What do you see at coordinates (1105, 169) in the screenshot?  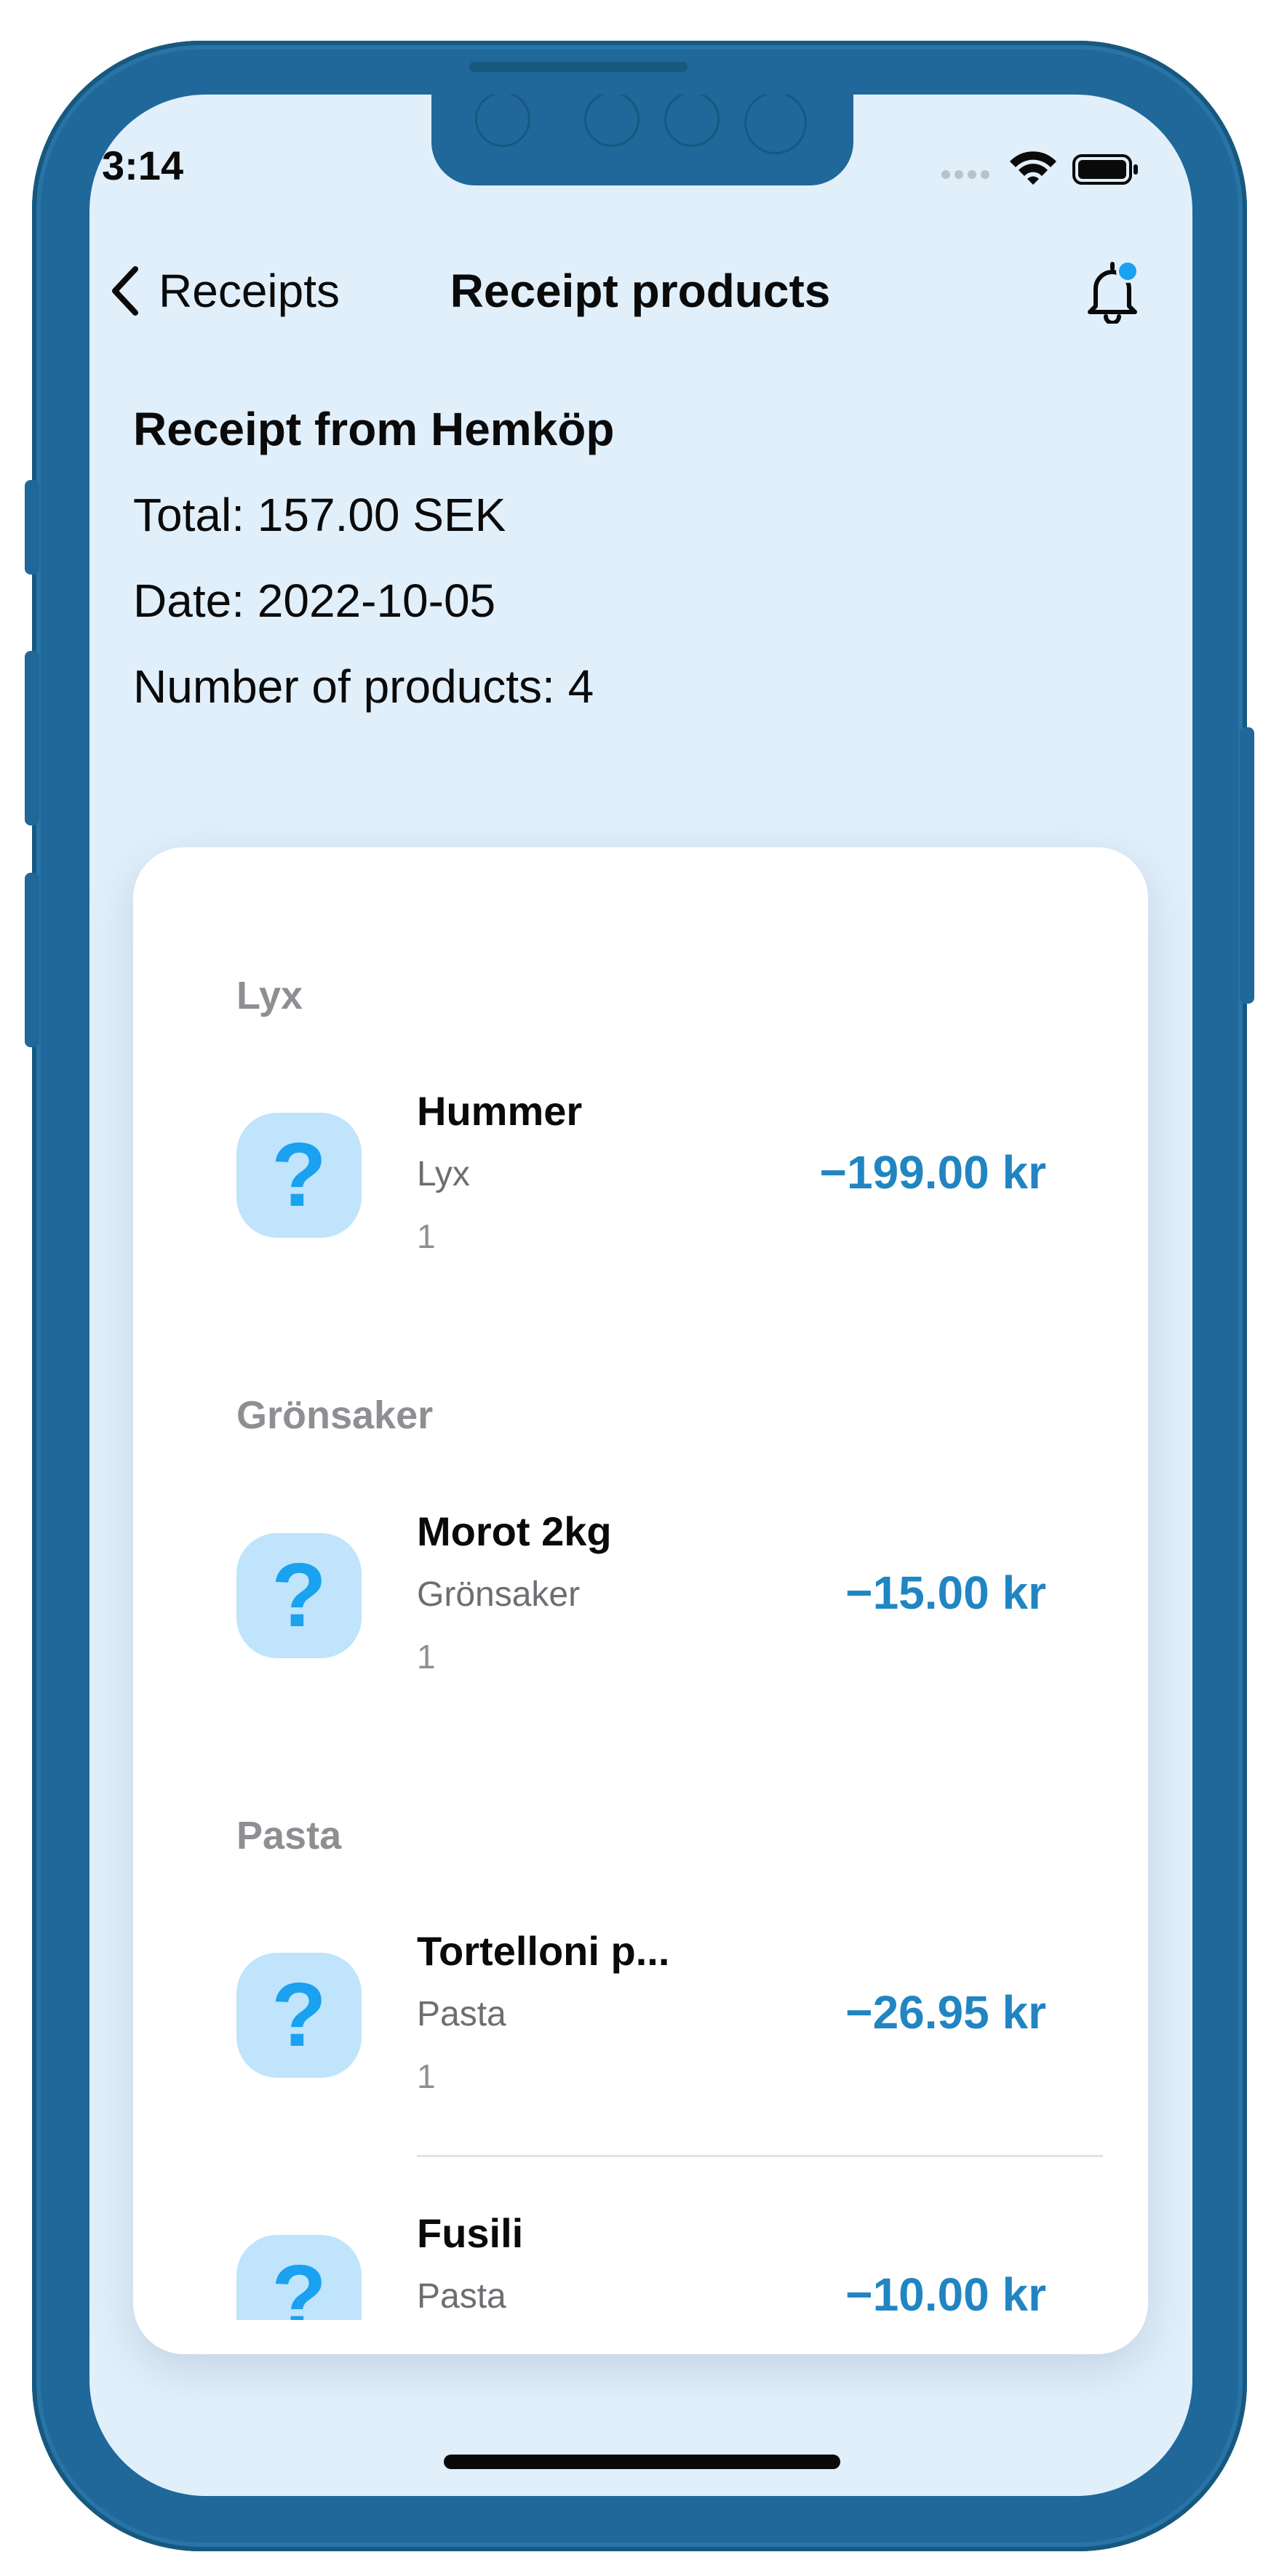 I see `battery-icon` at bounding box center [1105, 169].